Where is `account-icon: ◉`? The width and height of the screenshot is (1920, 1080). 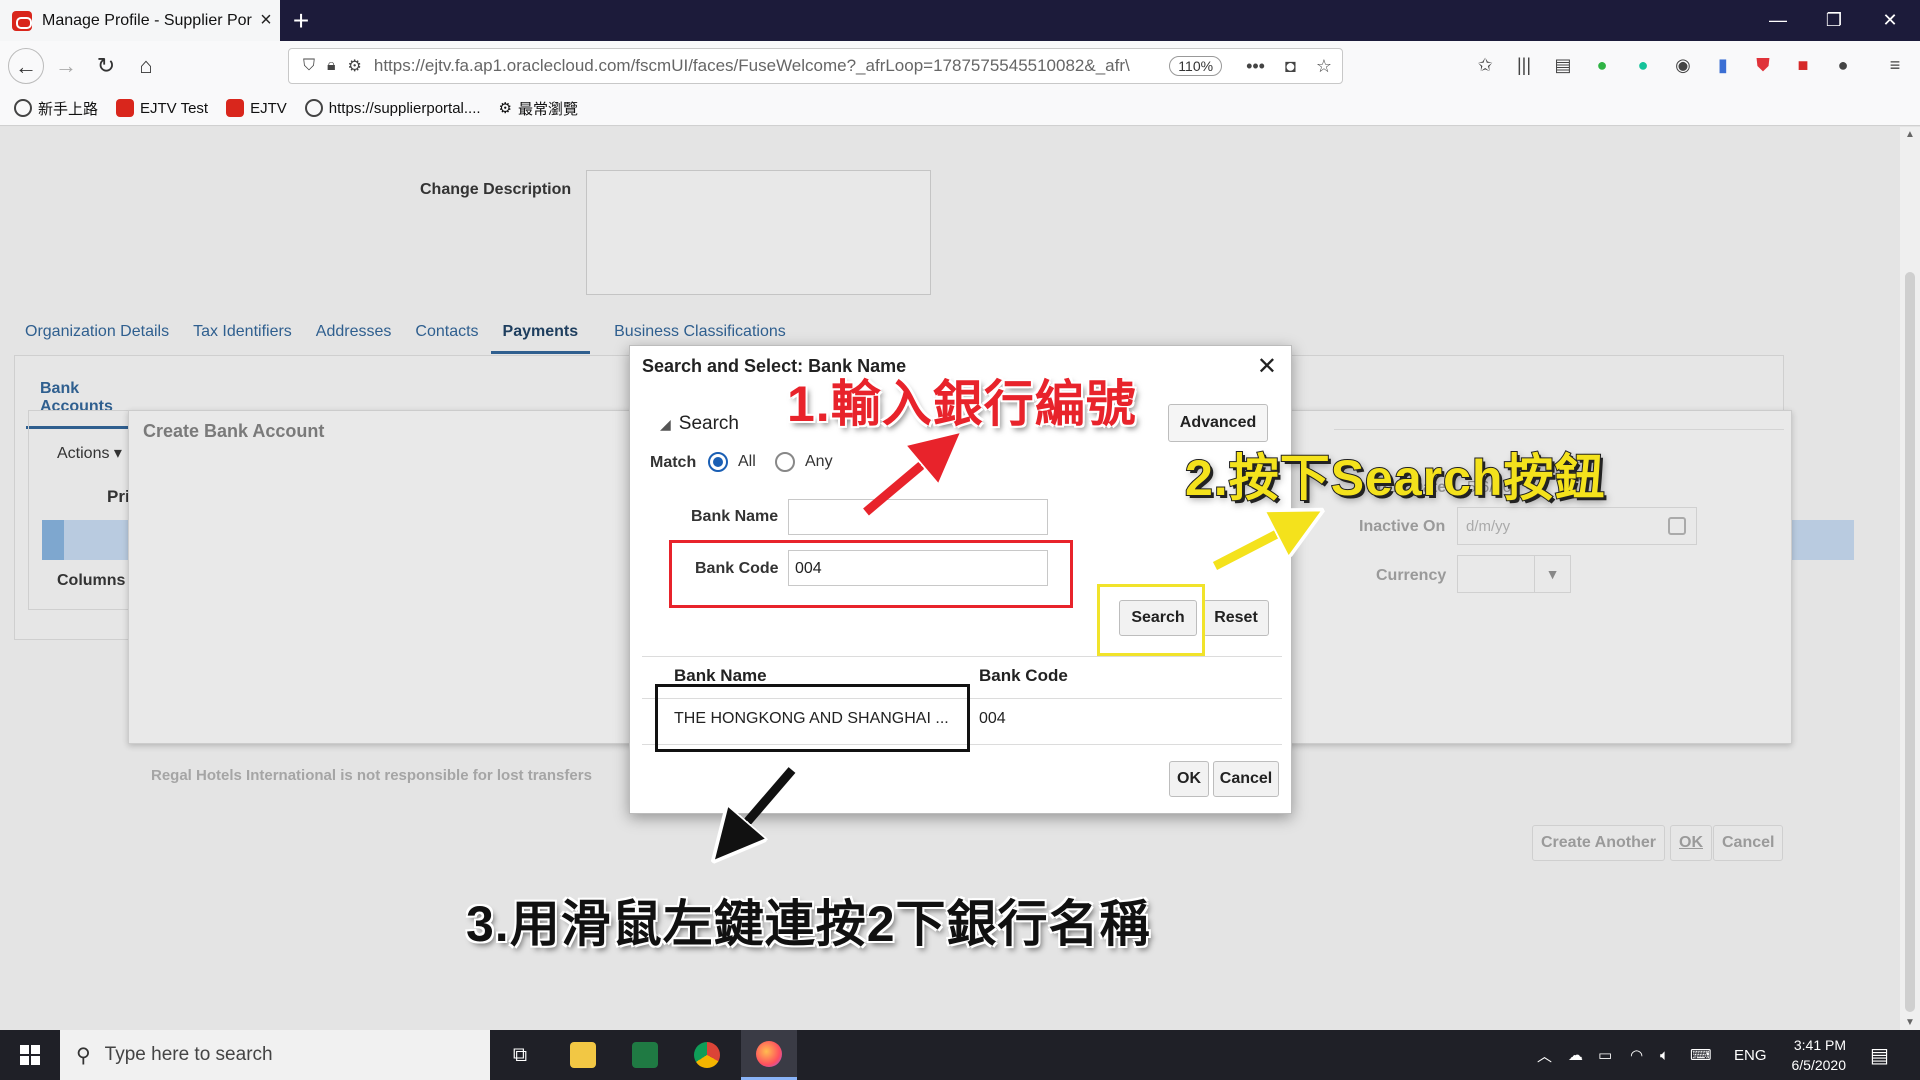 account-icon: ◉ is located at coordinates (1683, 67).